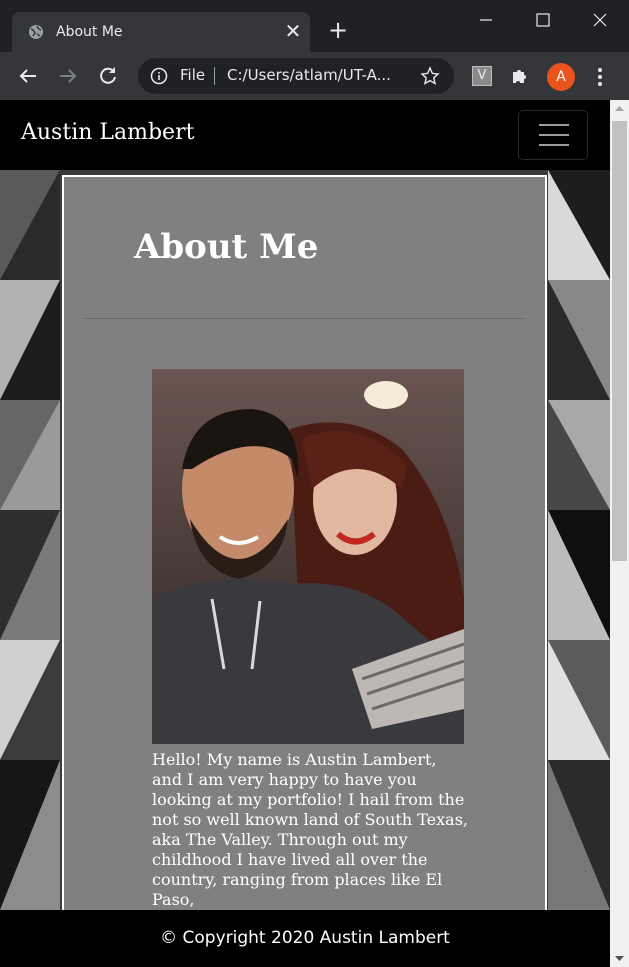 Image resolution: width=629 pixels, height=967 pixels. Describe the element at coordinates (619, 341) in the screenshot. I see `scrollbar-thumb` at that location.